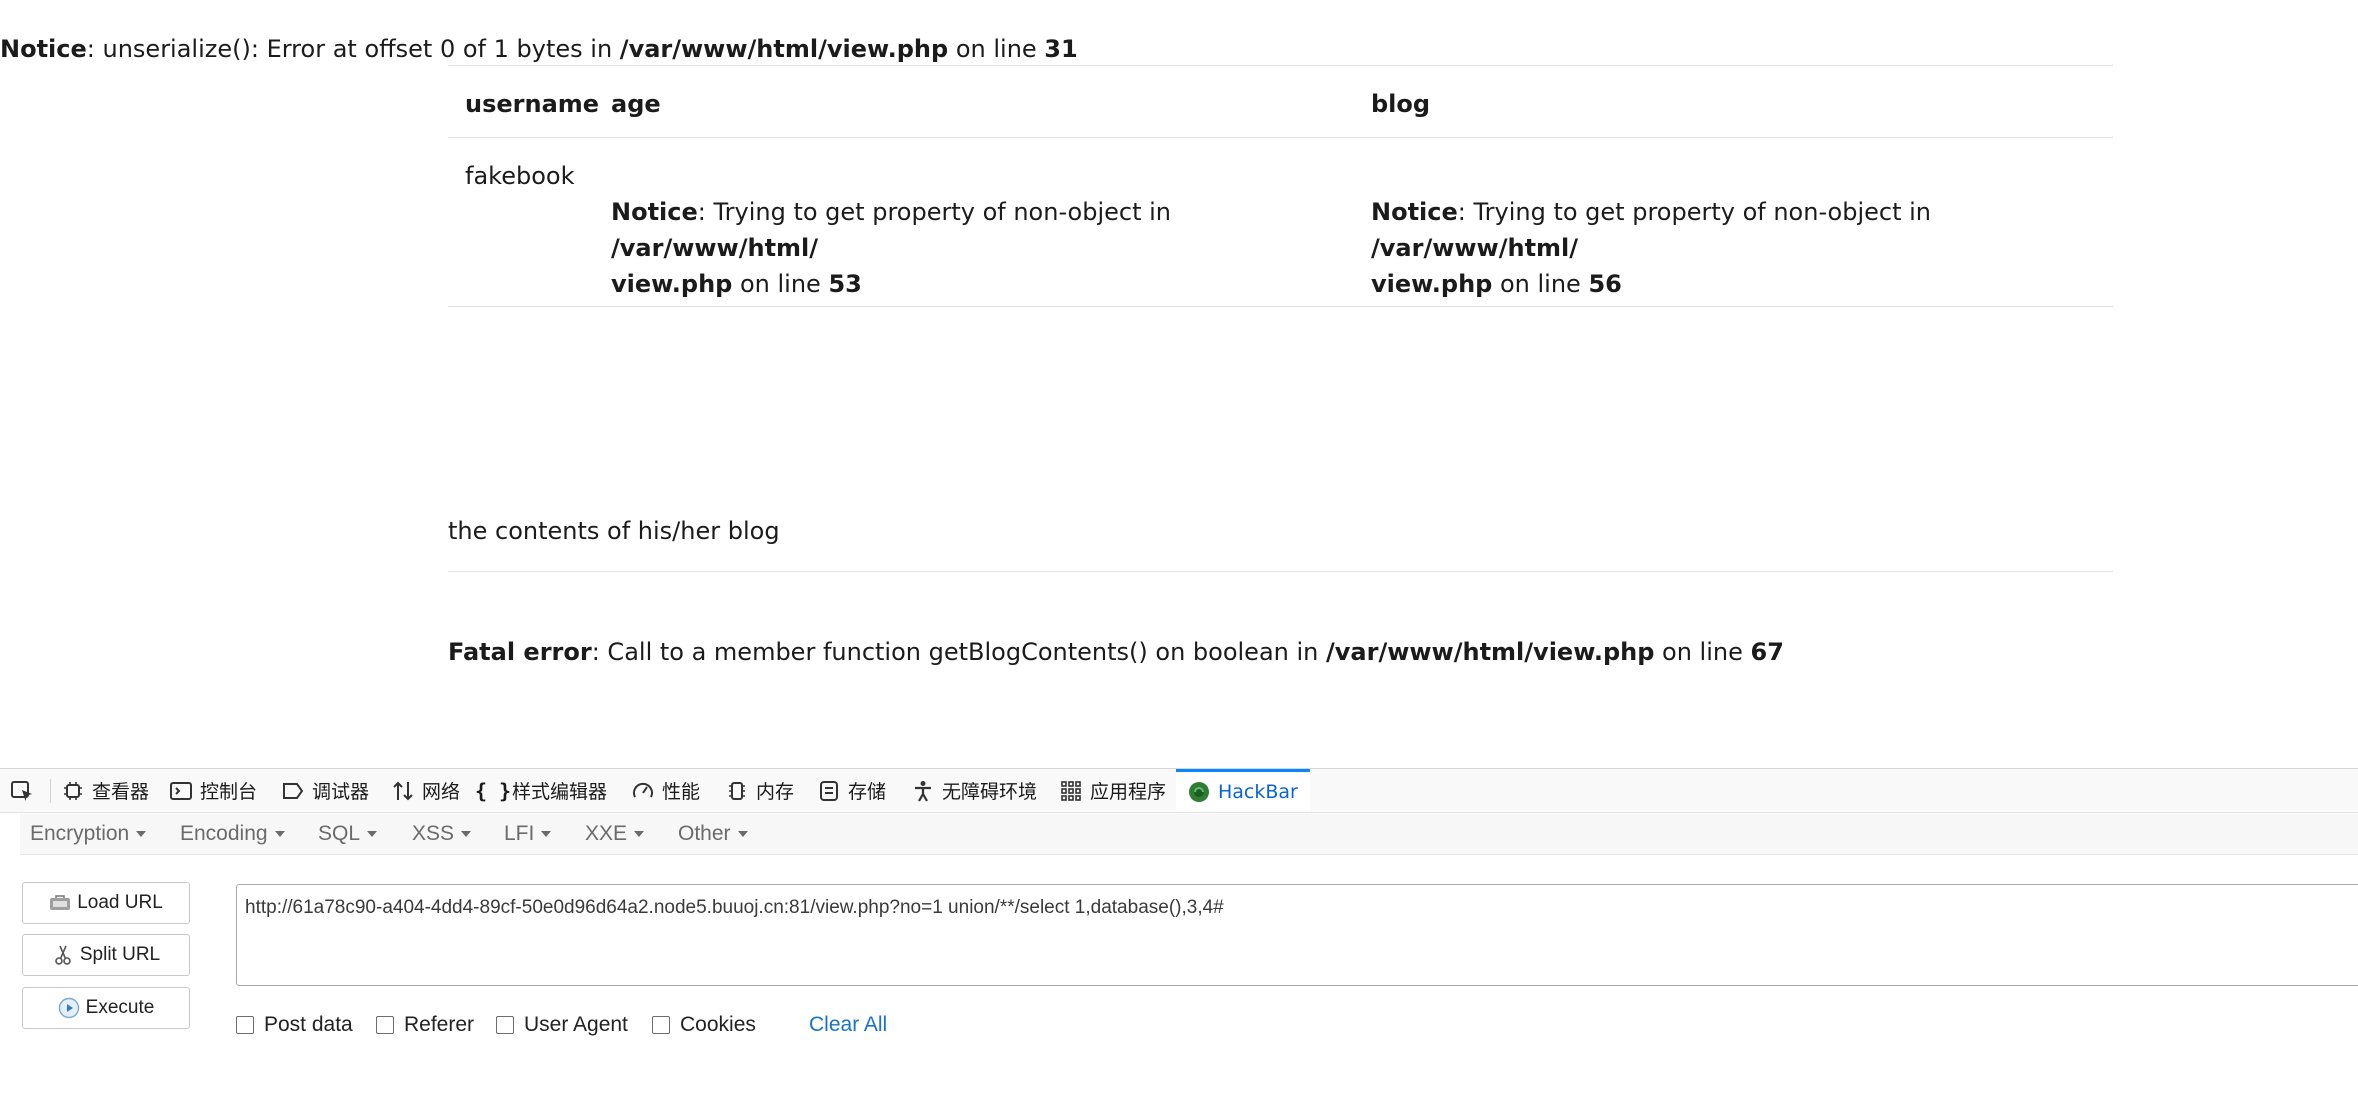  I want to click on column-header-blog: blog, so click(1401, 104).